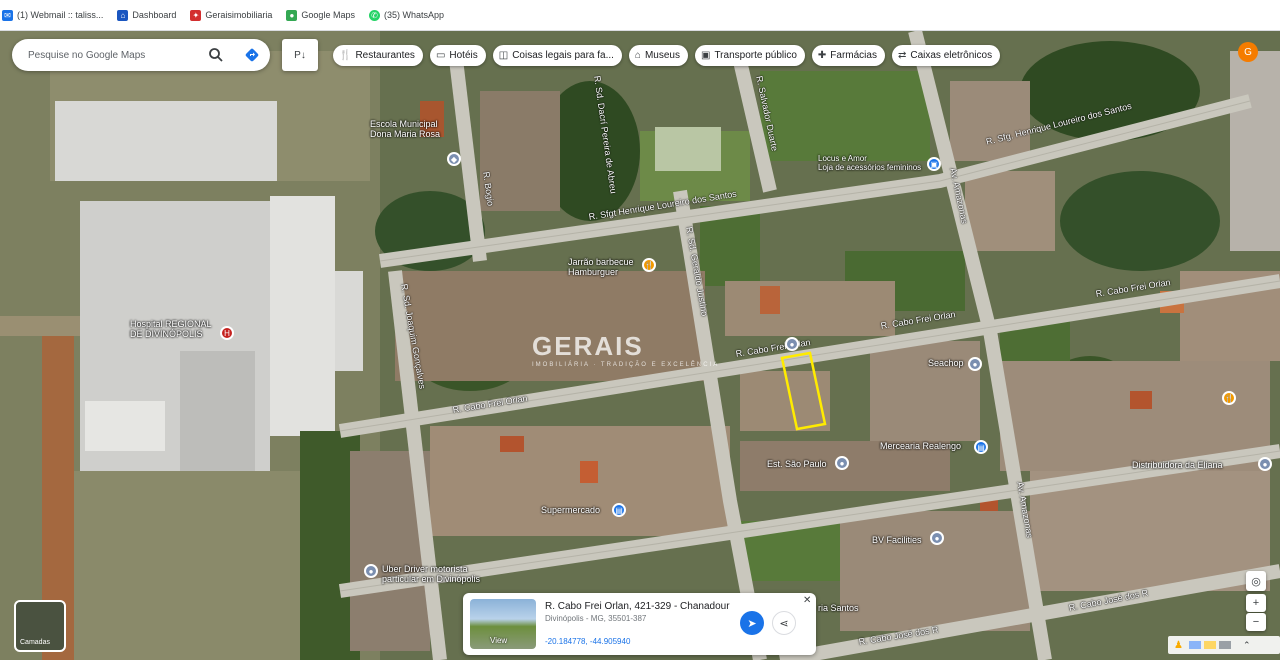  I want to click on share-icon: ⋖, so click(784, 623).